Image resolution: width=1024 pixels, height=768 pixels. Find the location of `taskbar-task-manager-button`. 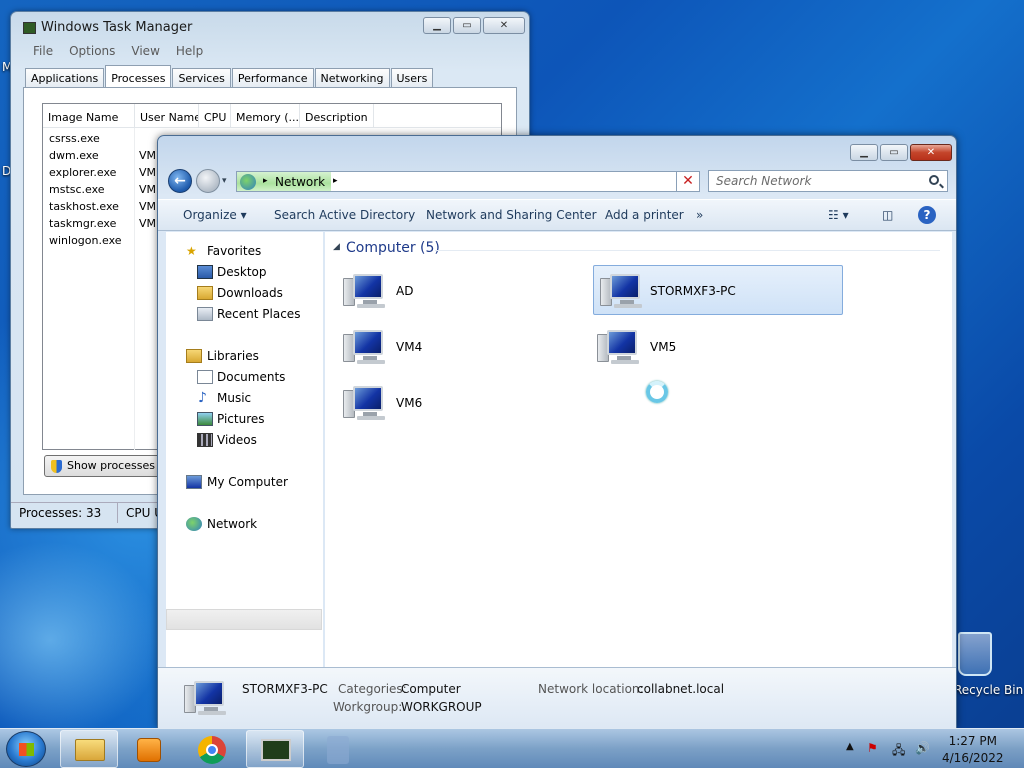

taskbar-task-manager-button is located at coordinates (275, 749).